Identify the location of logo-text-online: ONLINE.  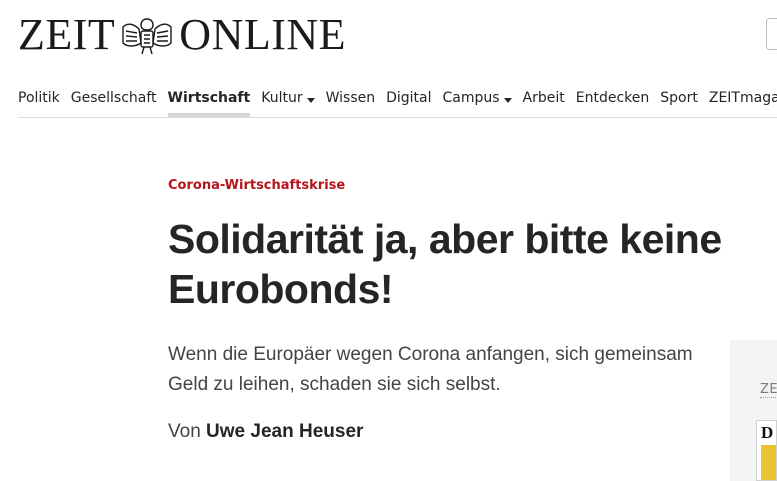
(263, 34).